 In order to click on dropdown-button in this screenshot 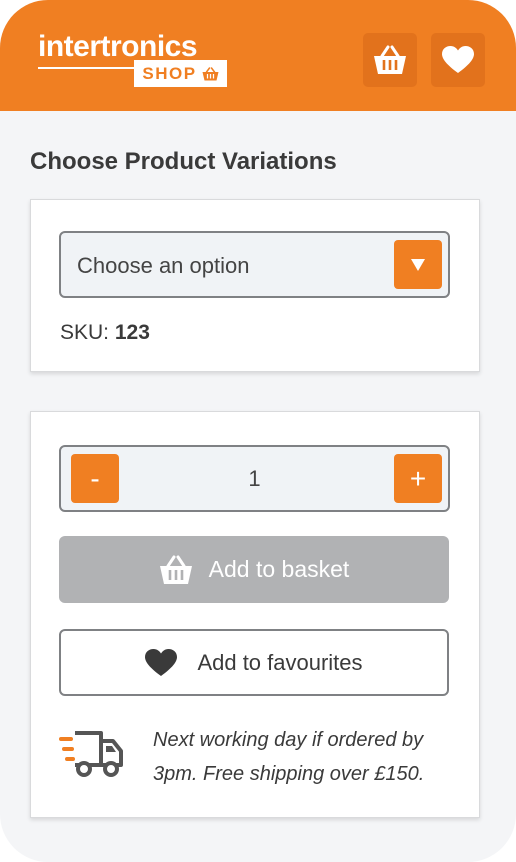, I will do `click(418, 264)`.